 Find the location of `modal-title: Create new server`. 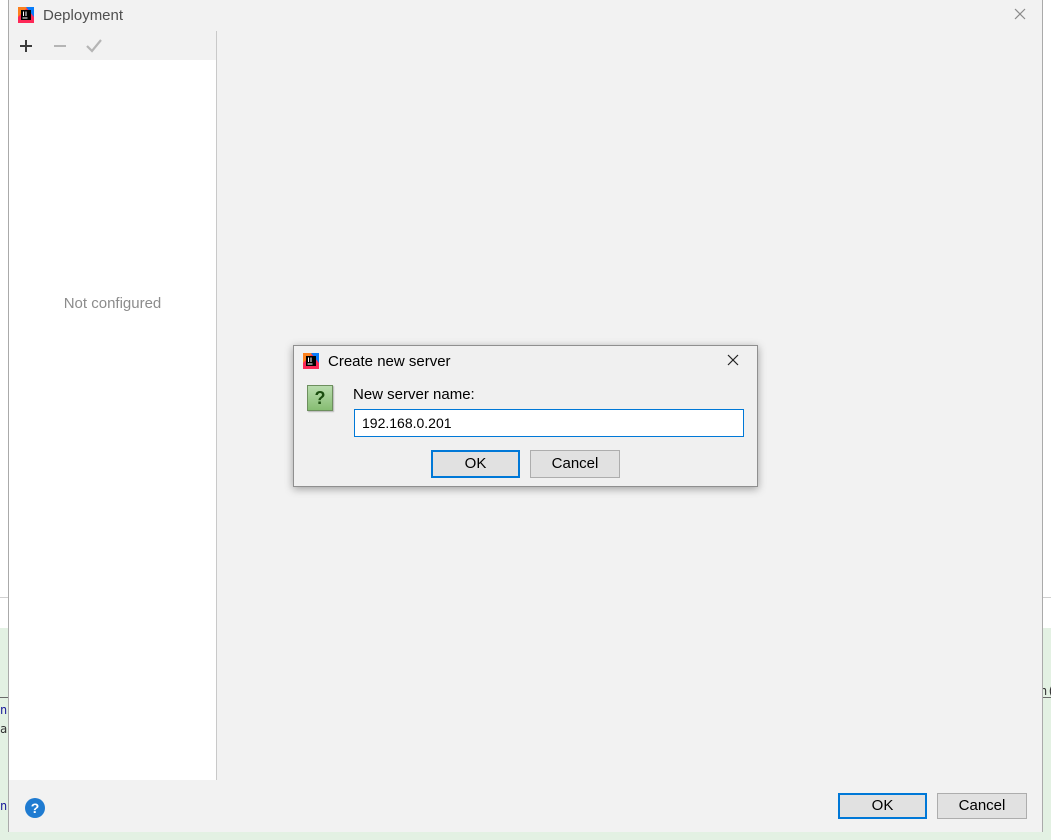

modal-title: Create new server is located at coordinates (389, 361).